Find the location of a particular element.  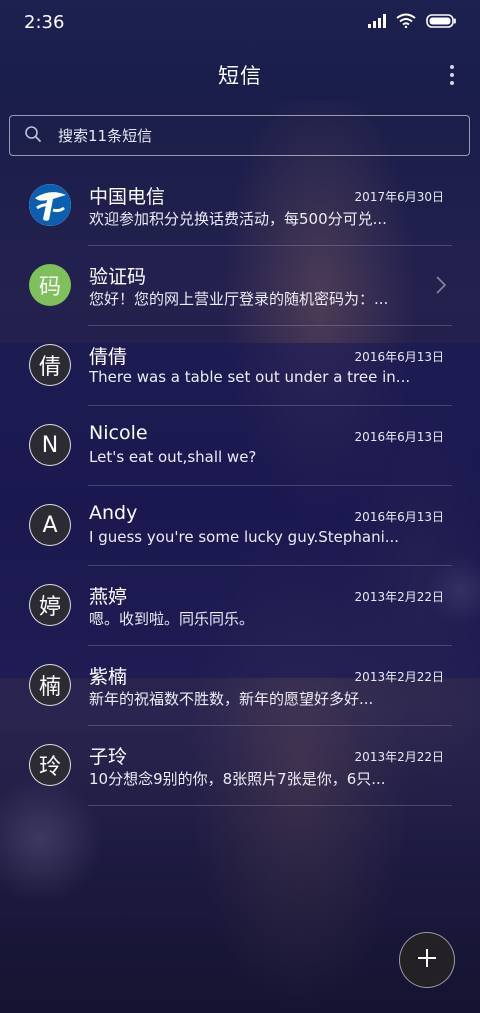

status-icons is located at coordinates (412, 22).